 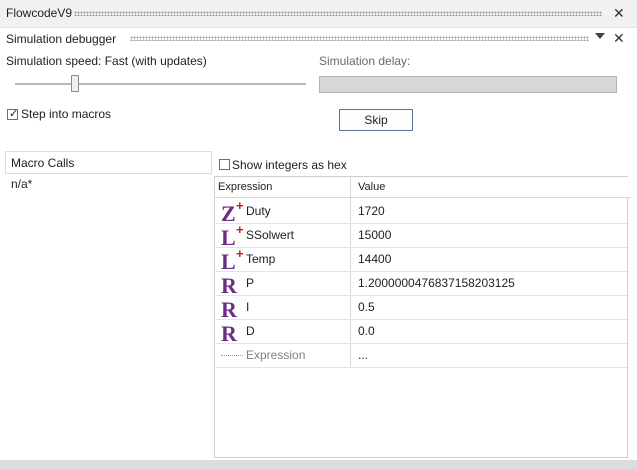 What do you see at coordinates (374, 259) in the screenshot?
I see `variable-value: 14400` at bounding box center [374, 259].